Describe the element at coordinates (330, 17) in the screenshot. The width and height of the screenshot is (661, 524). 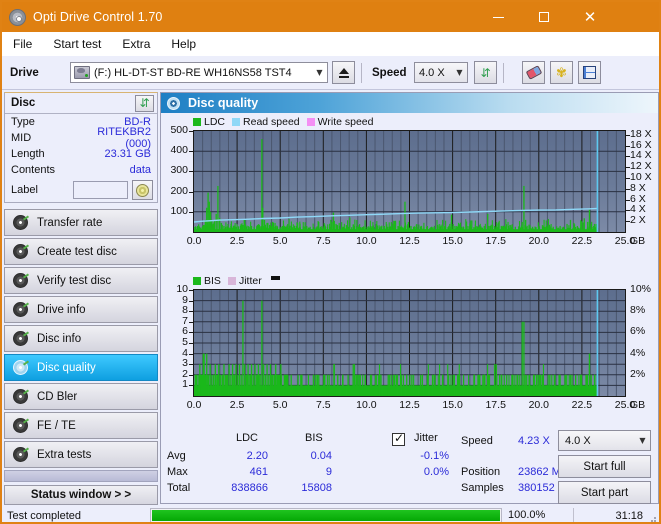
I see `title-bar: Opti Drive Control 1.70 ✕` at that location.